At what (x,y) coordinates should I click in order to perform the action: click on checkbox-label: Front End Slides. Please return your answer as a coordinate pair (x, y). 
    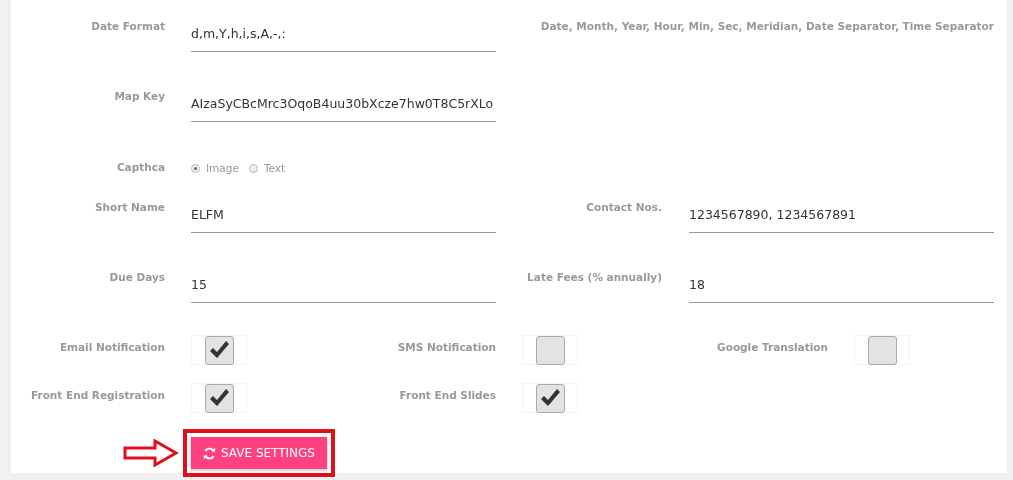
    Looking at the image, I should click on (447, 394).